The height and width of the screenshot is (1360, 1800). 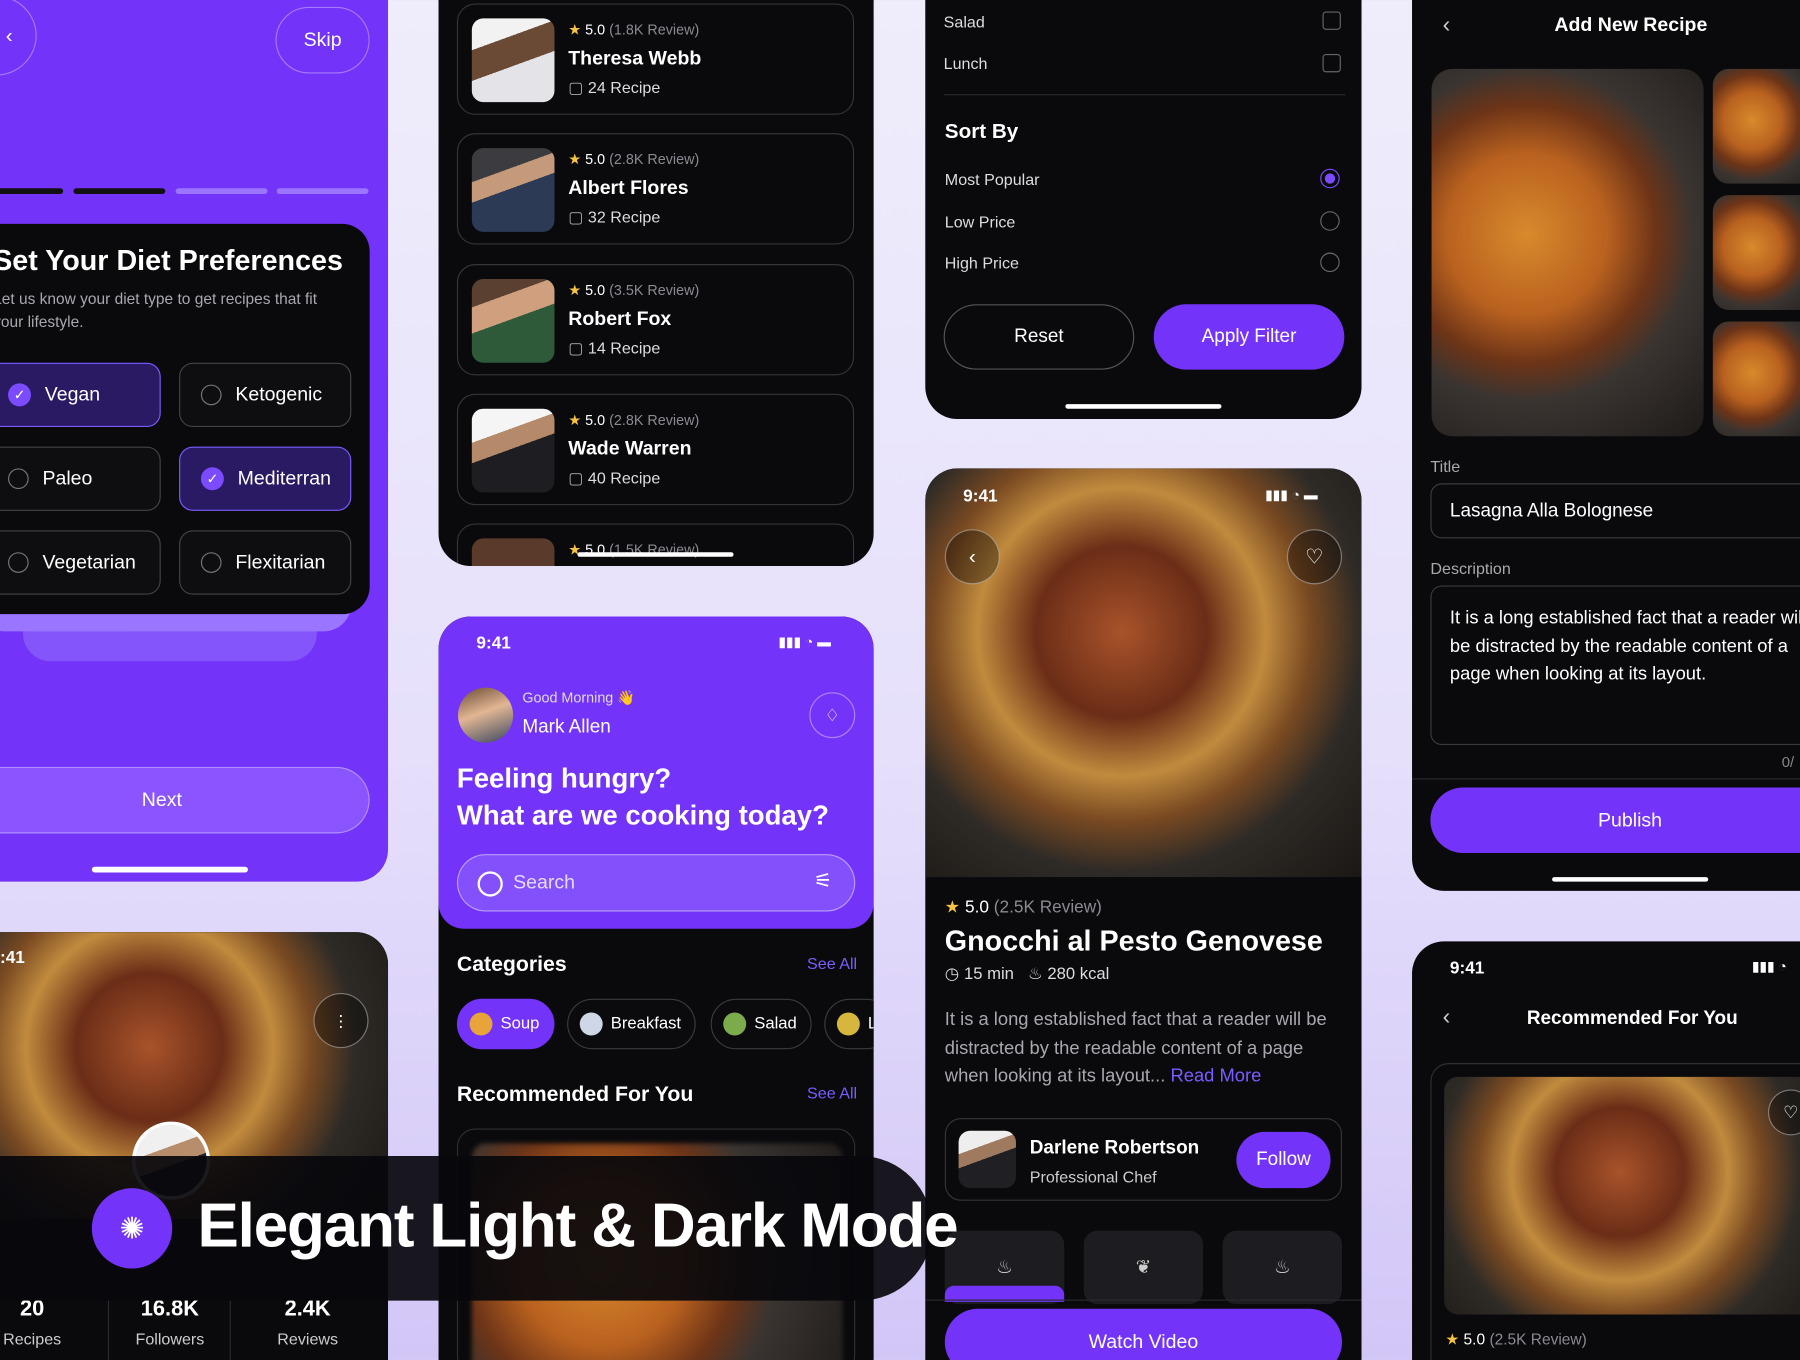 I want to click on stat-recipes: 20 Recipes, so click(x=48, y=1322).